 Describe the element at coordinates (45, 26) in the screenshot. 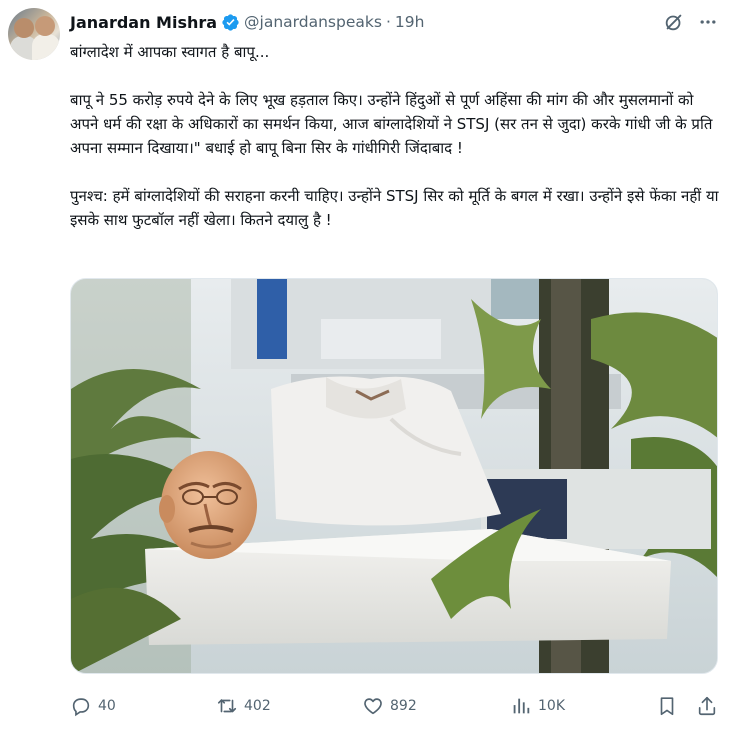

I see `avatar-head-right` at that location.